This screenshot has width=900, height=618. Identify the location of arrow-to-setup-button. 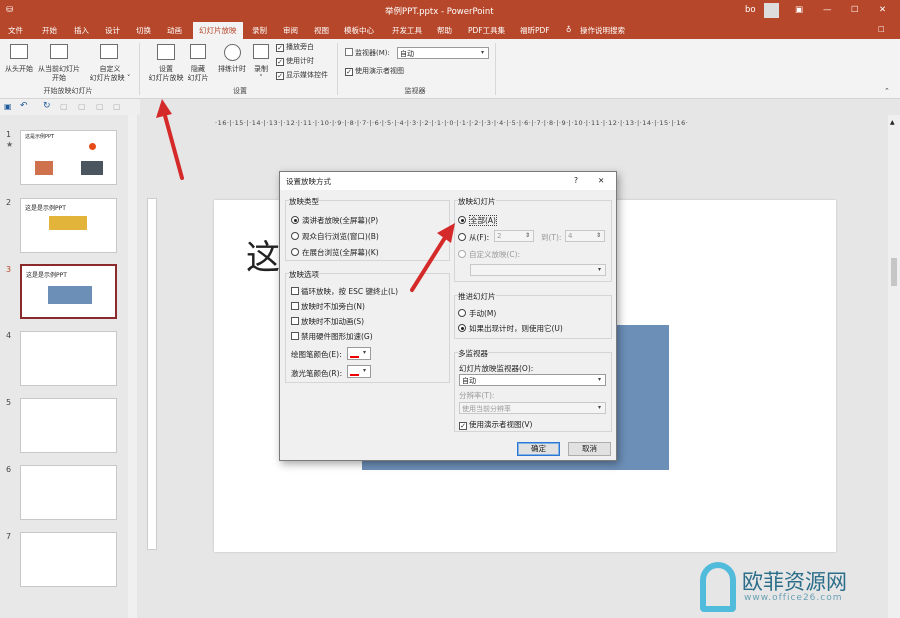
(173, 145).